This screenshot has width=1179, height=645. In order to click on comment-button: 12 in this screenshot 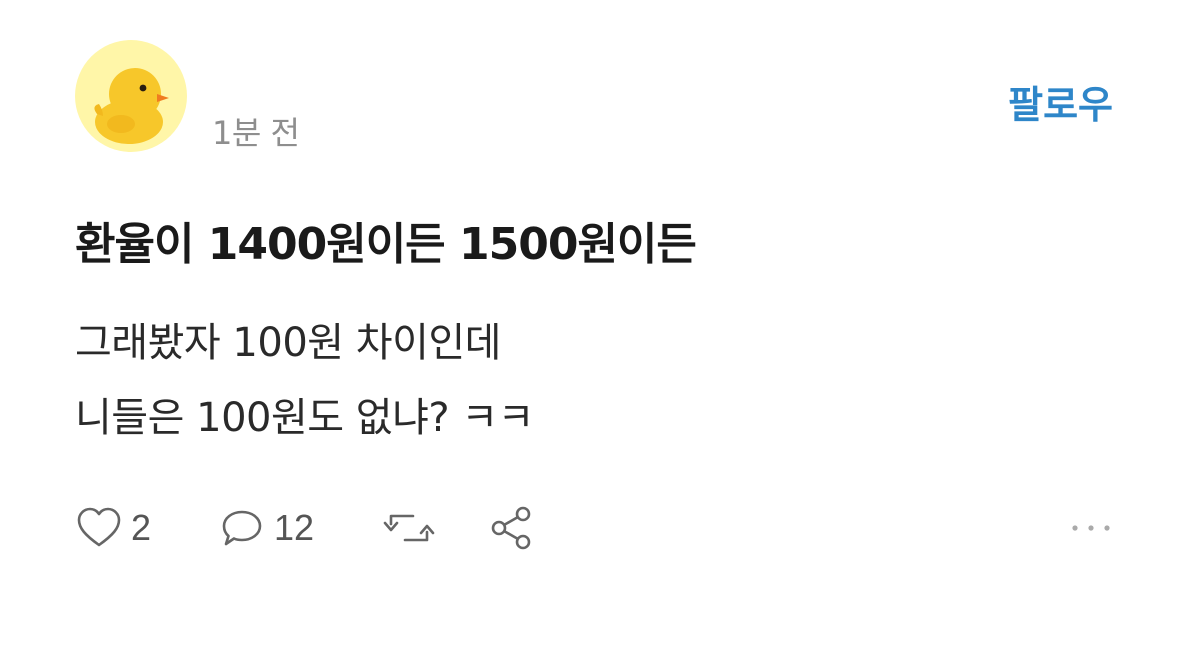, I will do `click(266, 528)`.